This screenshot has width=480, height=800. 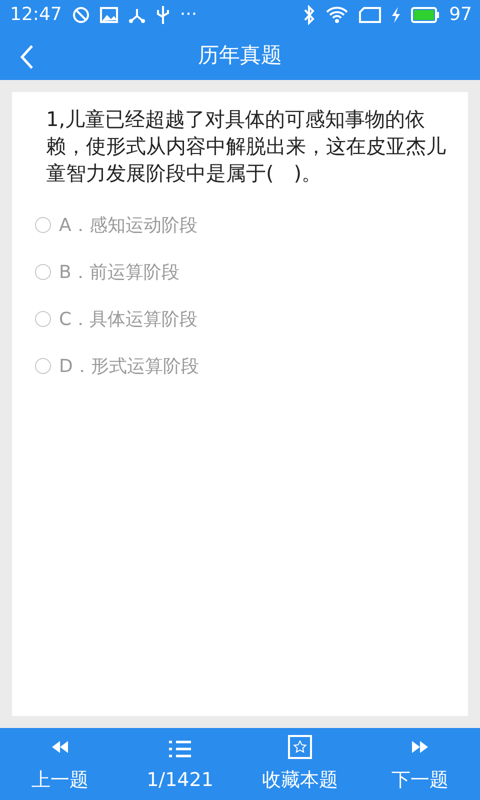 I want to click on option-label: C．具体运算阶段, so click(x=128, y=318).